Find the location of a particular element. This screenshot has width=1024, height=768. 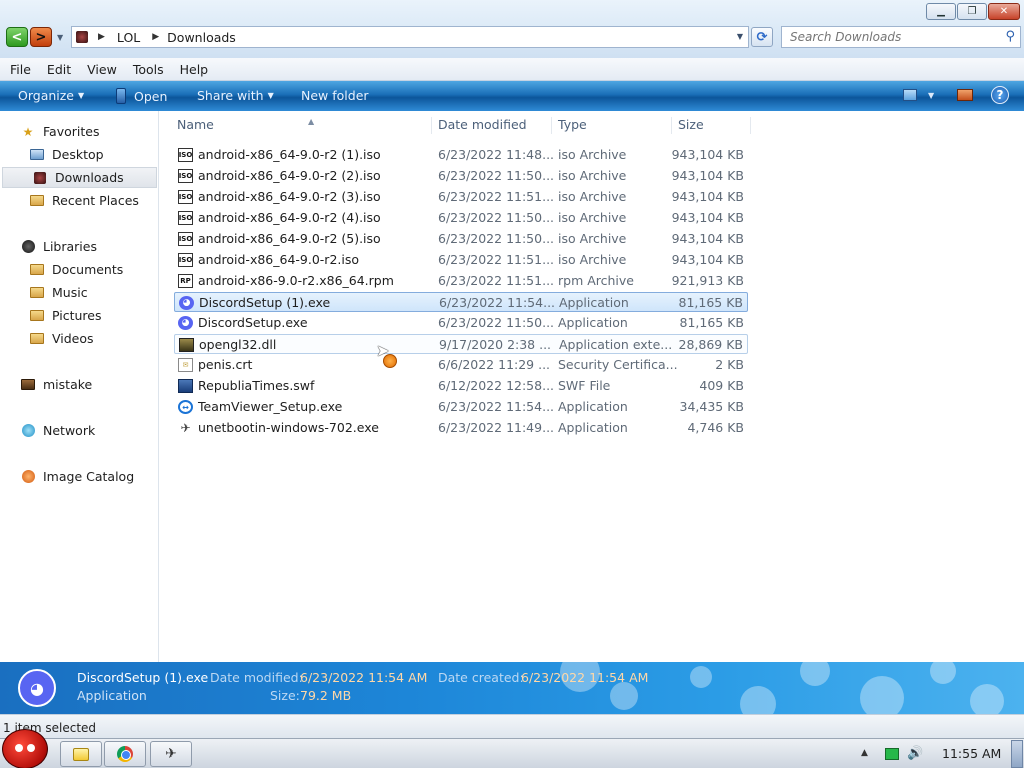

refresh-button: ⟳ is located at coordinates (762, 37).